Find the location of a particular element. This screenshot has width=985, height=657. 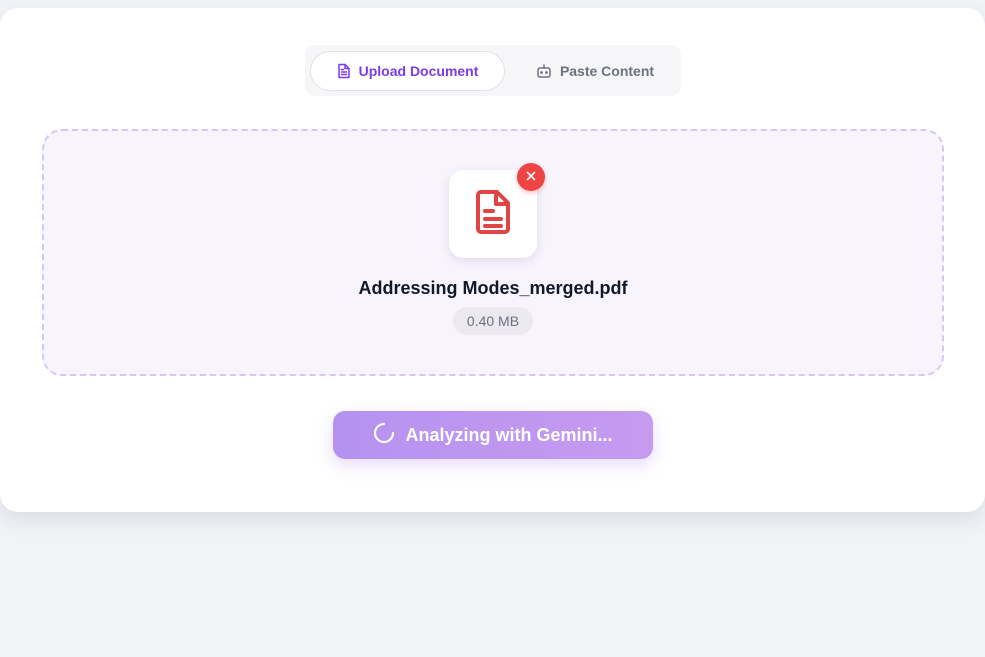

file-name: Addressing Modes_merged.pdf is located at coordinates (493, 288).